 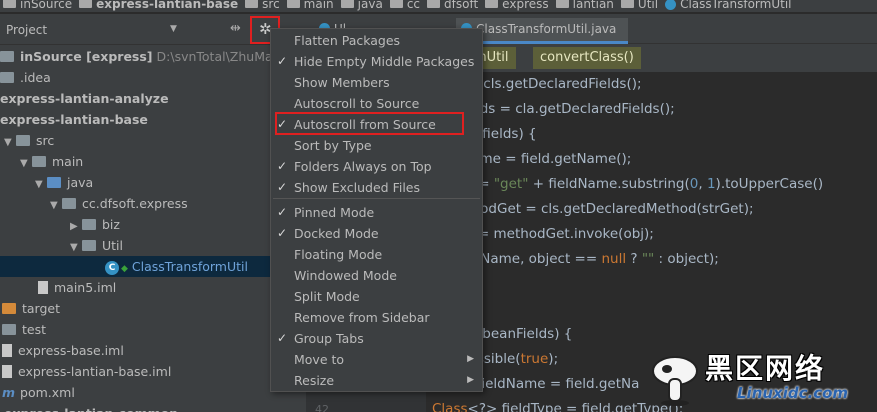 I want to click on tree-node: ▶ biz, so click(x=153, y=224).